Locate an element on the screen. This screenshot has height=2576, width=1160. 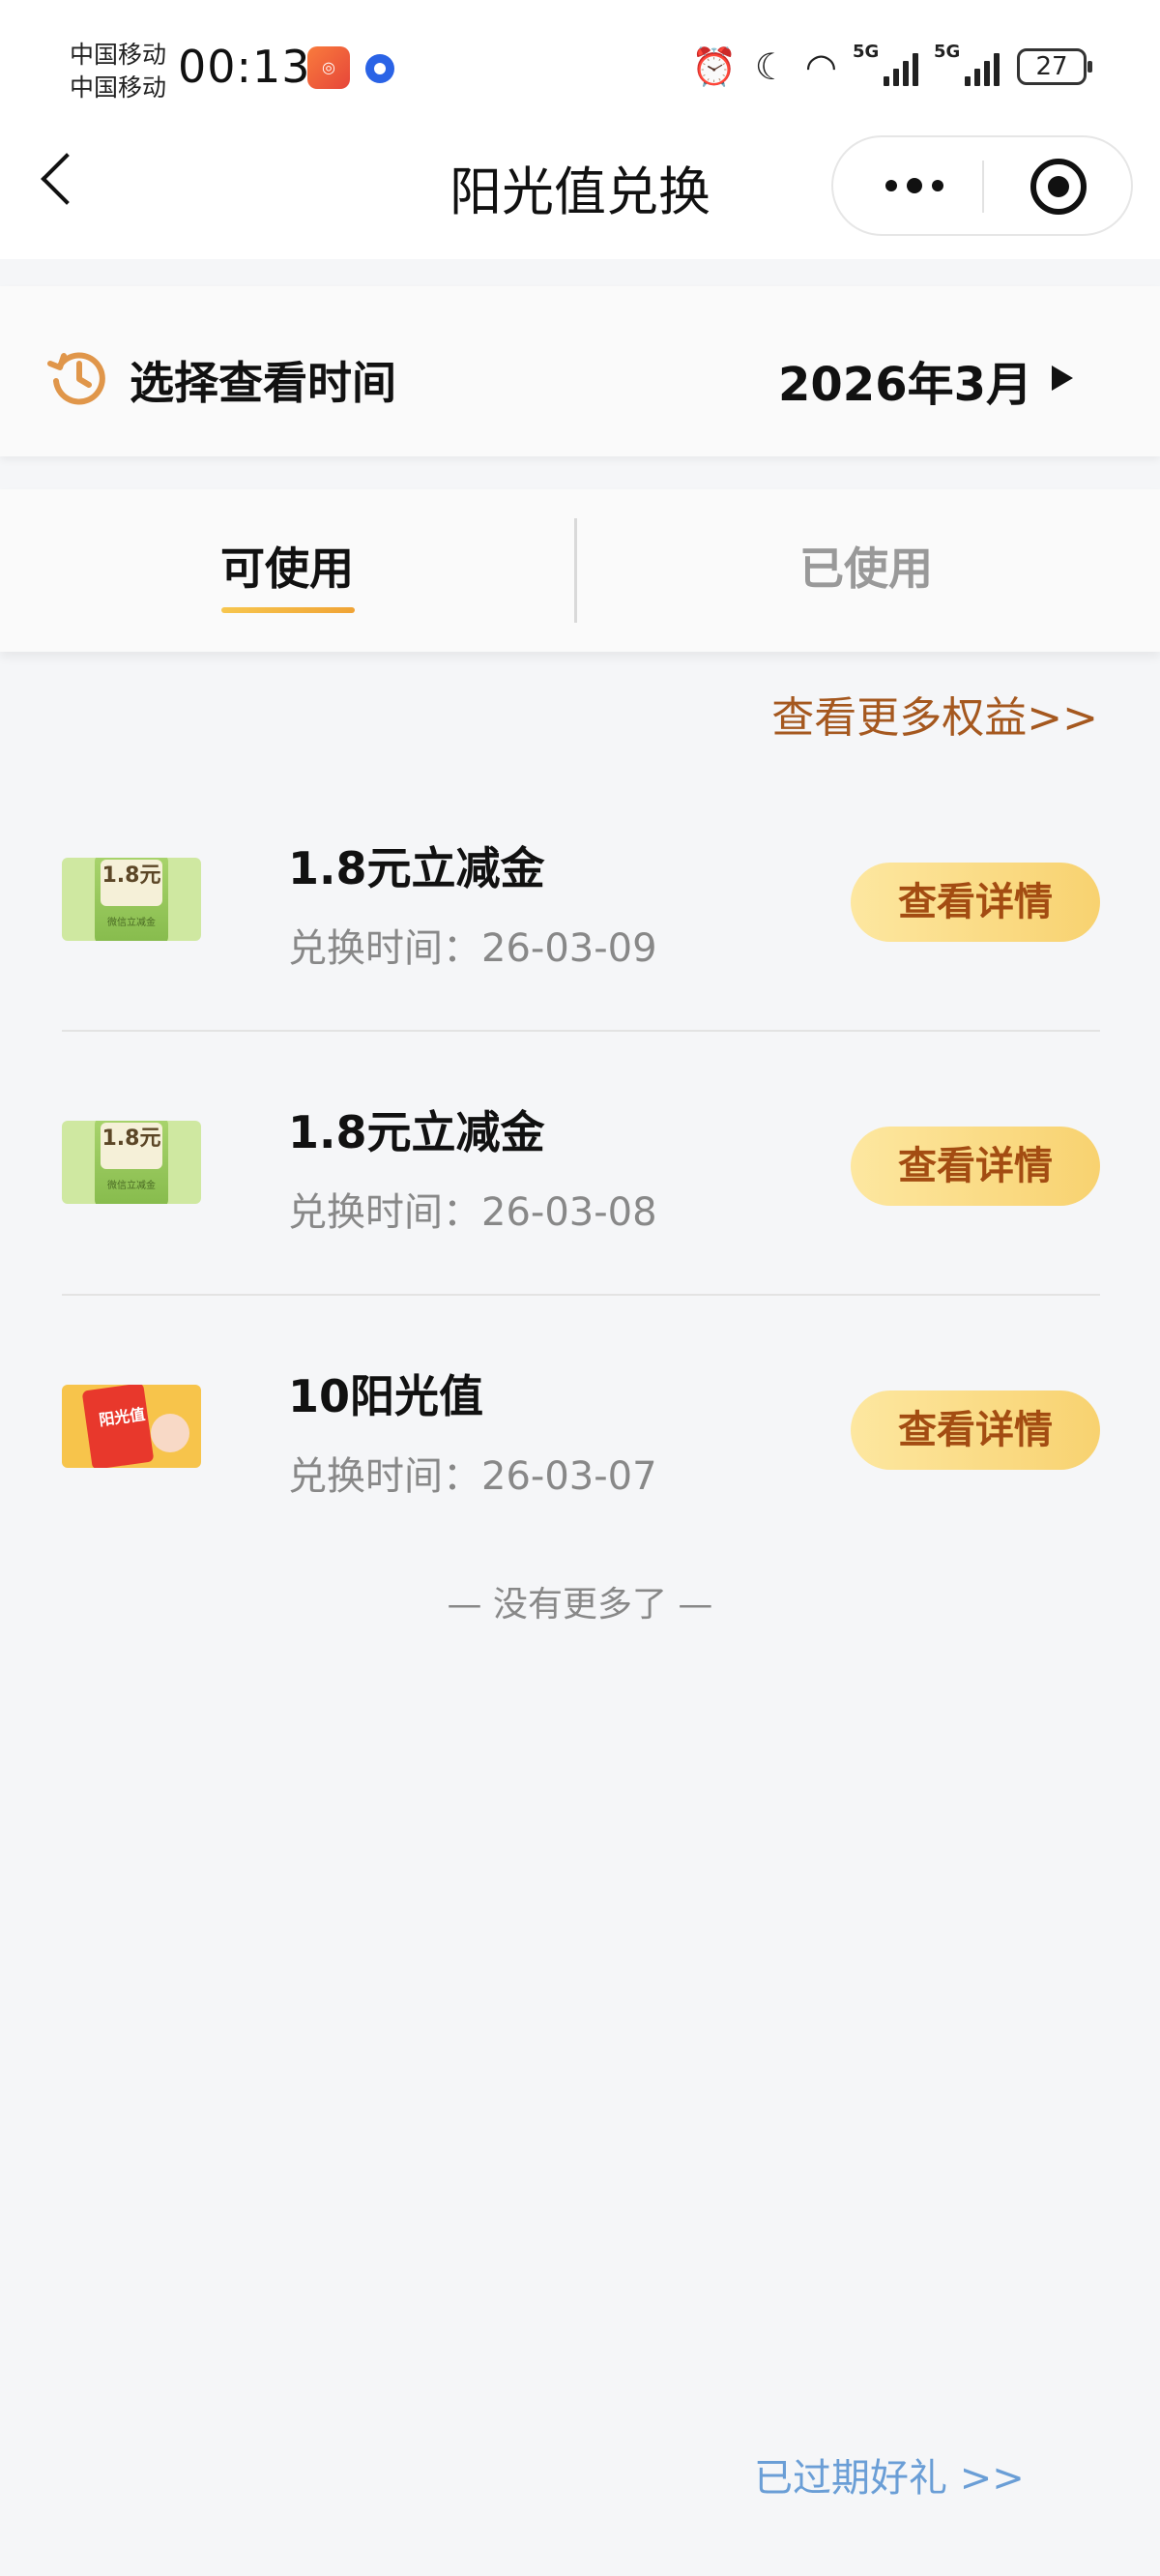
expired-gifts-link: 已过期好礼 >> is located at coordinates (889, 2474).